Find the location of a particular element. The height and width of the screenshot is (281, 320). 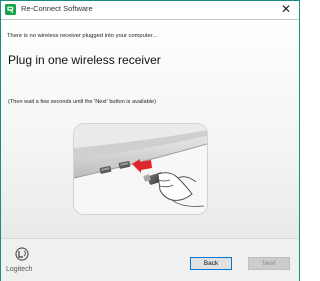

title-bar: Re-Connect Software ✕ is located at coordinates (150, 10).